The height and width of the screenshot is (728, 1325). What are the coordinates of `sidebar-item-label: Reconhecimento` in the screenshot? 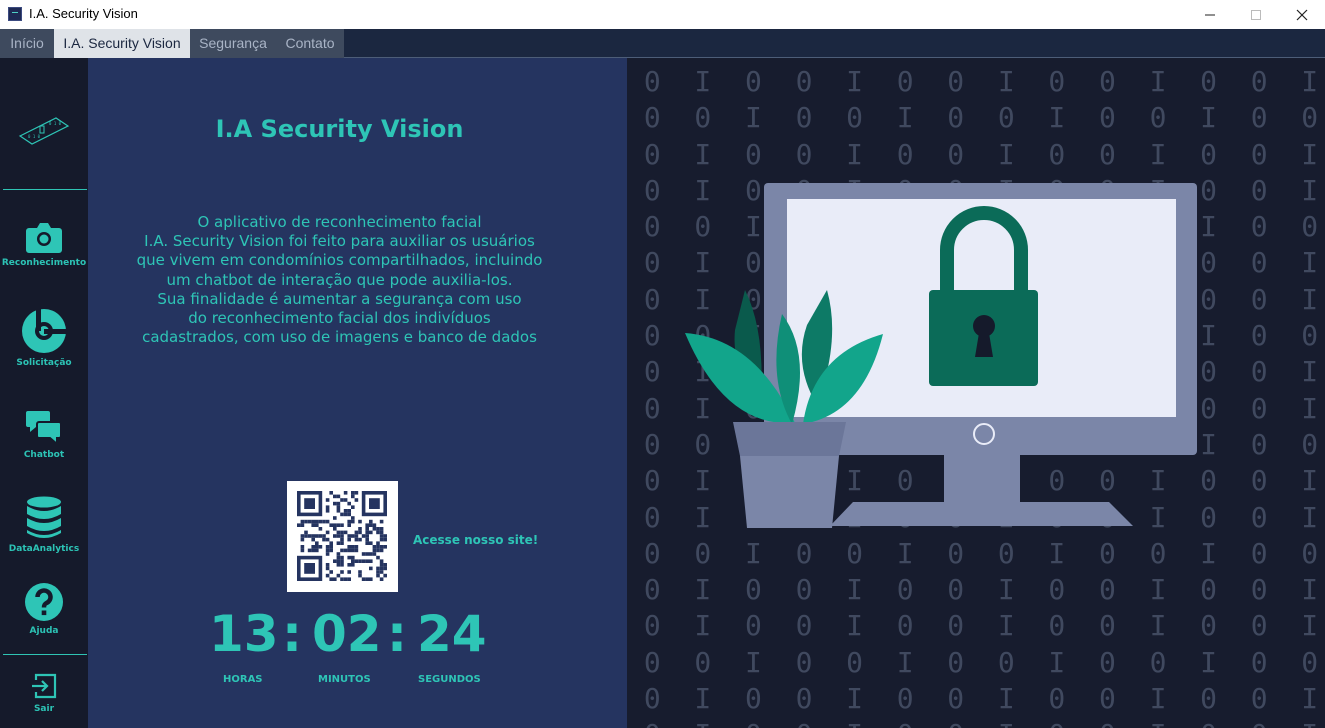 It's located at (44, 263).